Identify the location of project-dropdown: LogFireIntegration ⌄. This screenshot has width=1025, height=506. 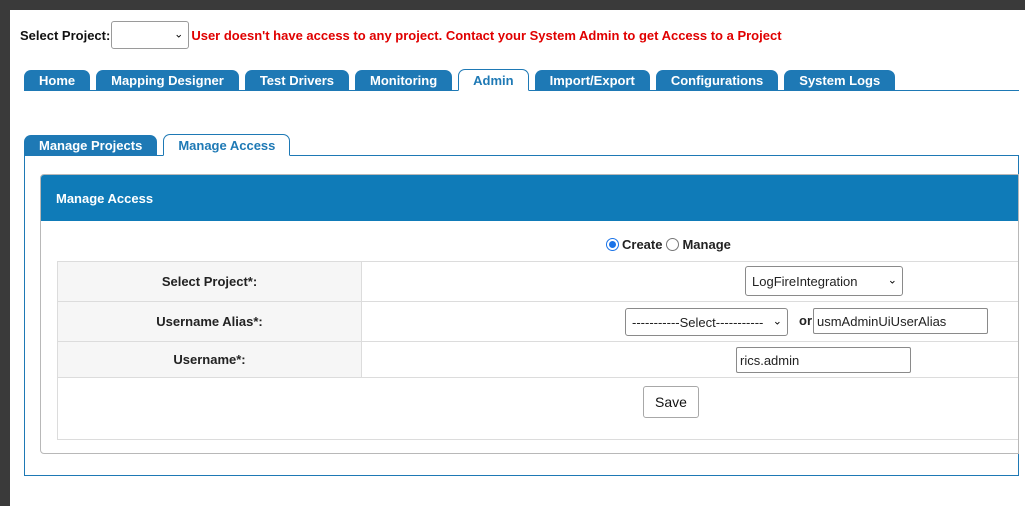
(824, 281).